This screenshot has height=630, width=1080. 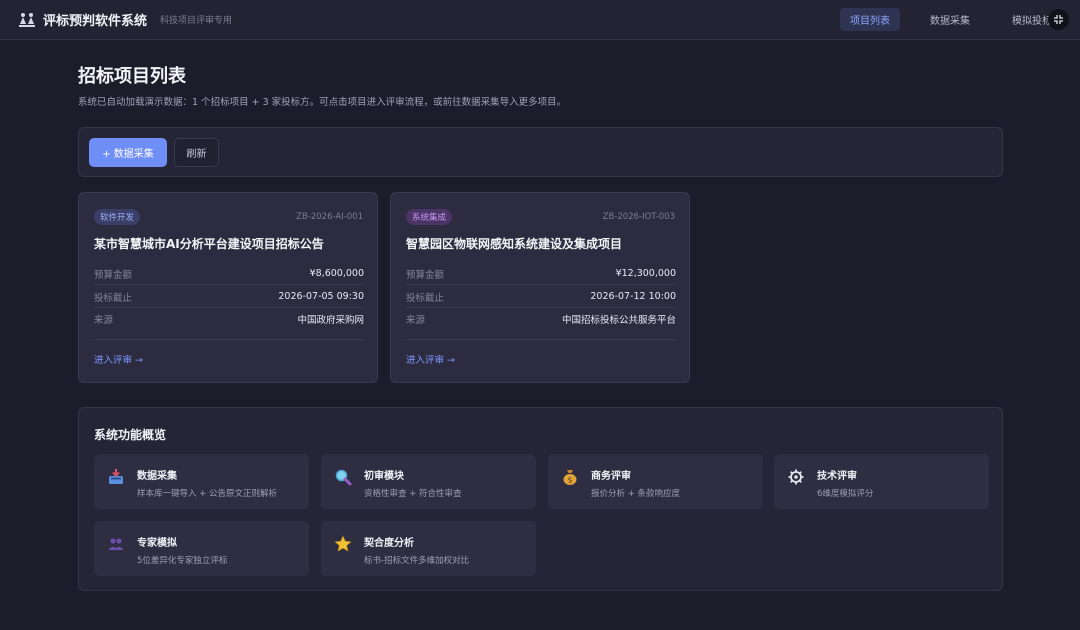 I want to click on gear-icon, so click(x=796, y=477).